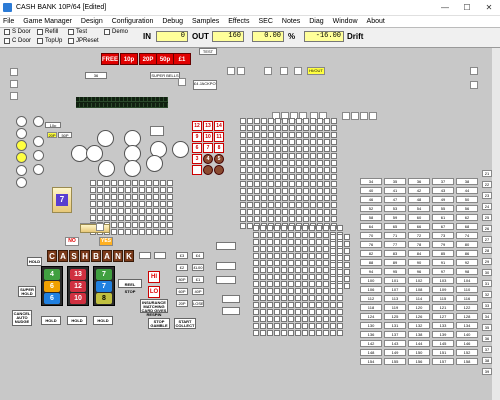  Describe the element at coordinates (371, 235) in the screenshot. I see `number-cell: 70` at that location.